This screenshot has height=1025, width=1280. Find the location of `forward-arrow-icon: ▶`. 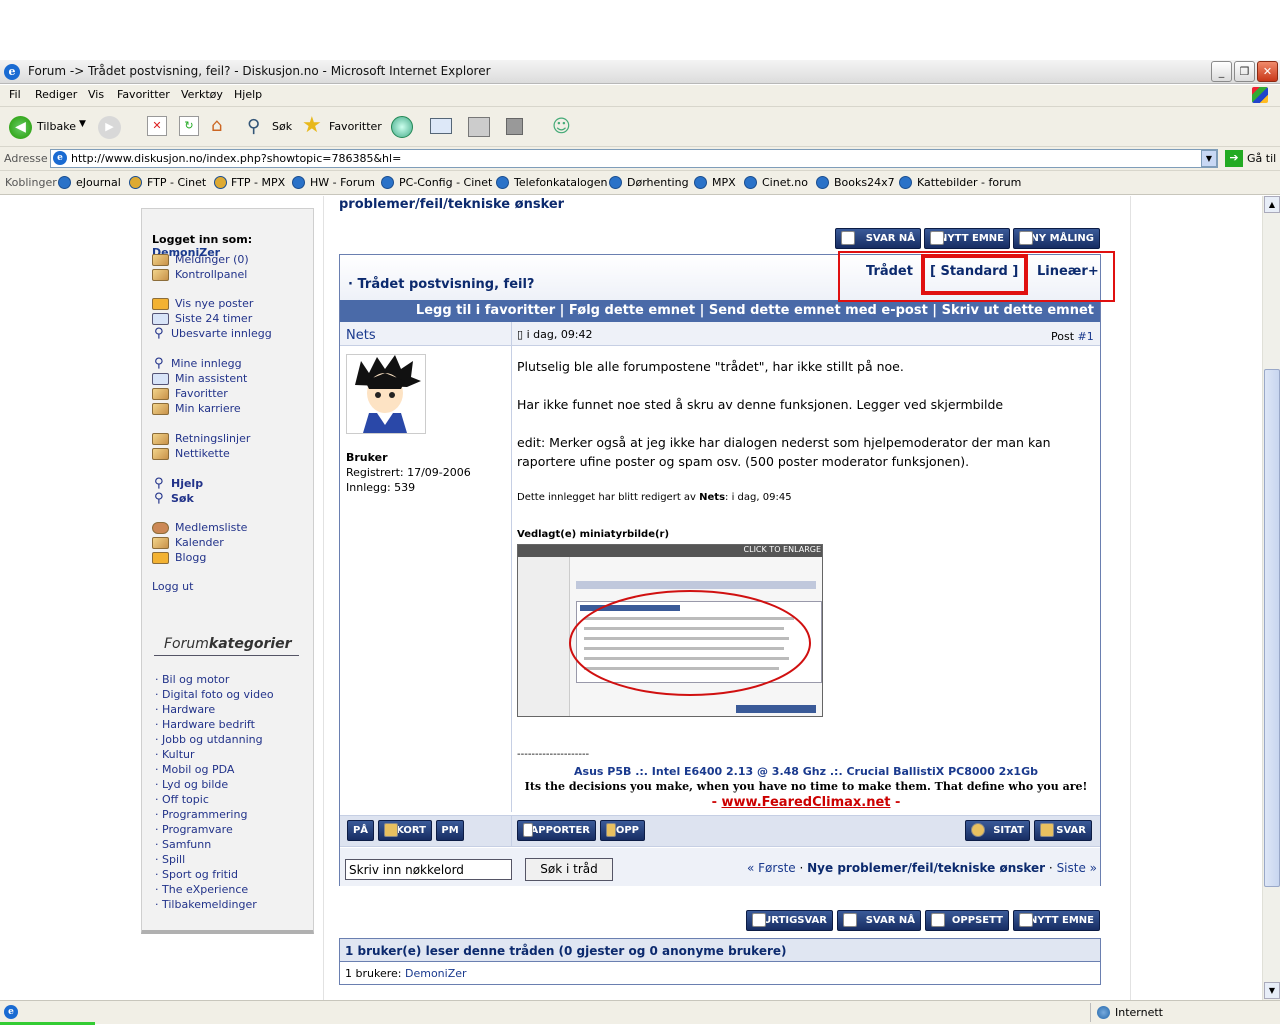

forward-arrow-icon: ▶ is located at coordinates (109, 127).